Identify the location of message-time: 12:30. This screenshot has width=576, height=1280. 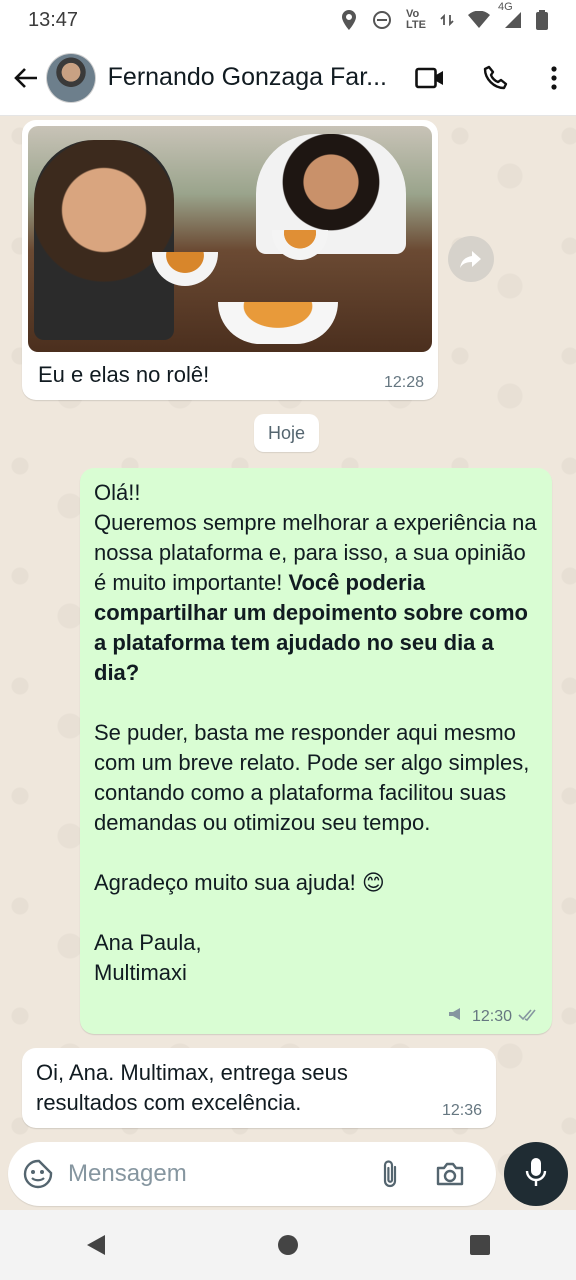
(491, 1016).